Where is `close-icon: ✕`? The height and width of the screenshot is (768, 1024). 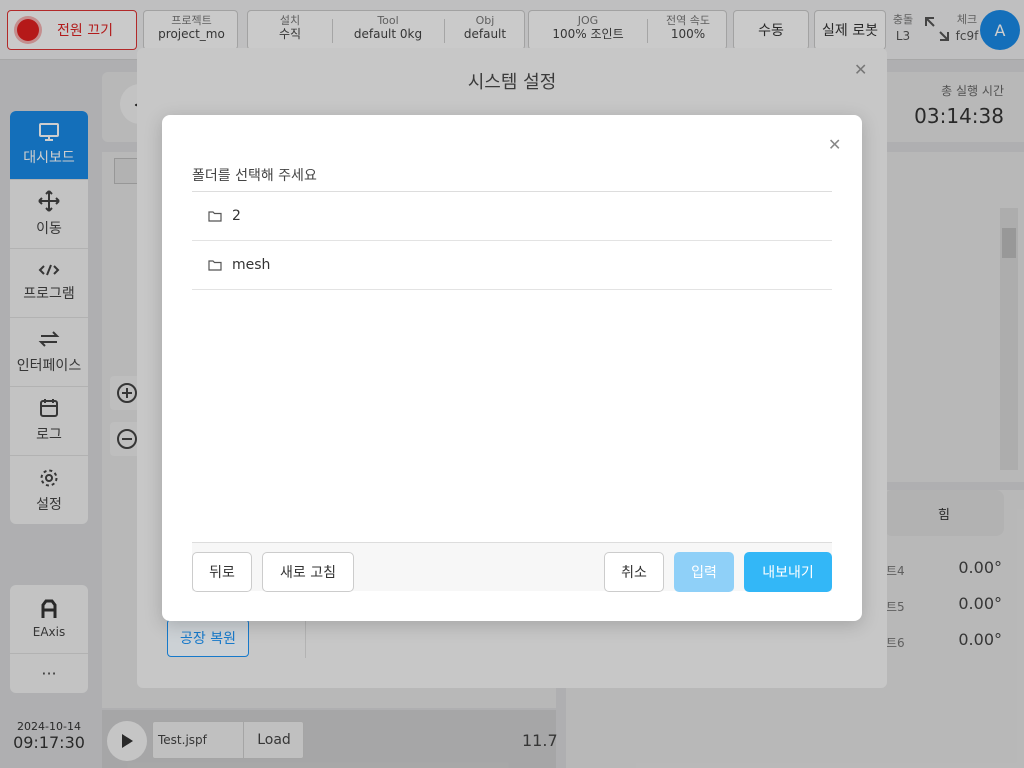
close-icon: ✕ is located at coordinates (834, 144).